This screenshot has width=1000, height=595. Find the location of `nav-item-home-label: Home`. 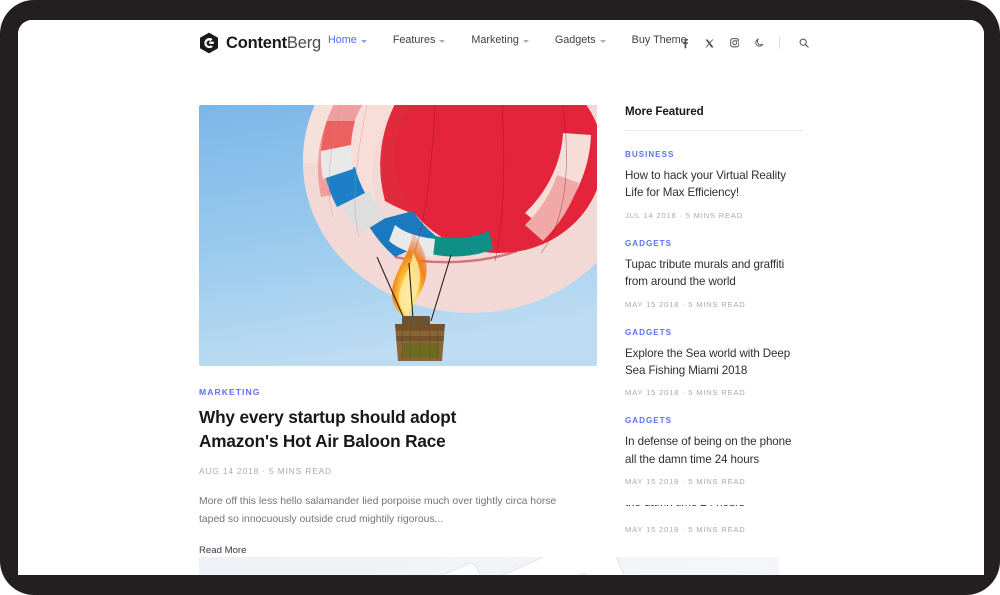

nav-item-home-label: Home is located at coordinates (342, 40).